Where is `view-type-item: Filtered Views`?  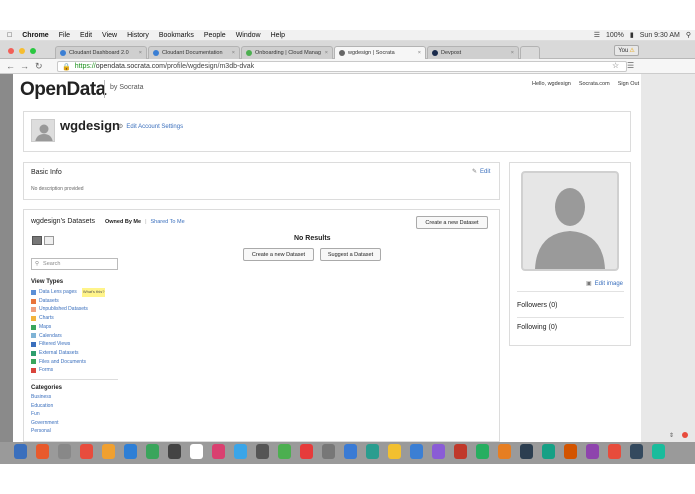 view-type-item: Filtered Views is located at coordinates (68, 344).